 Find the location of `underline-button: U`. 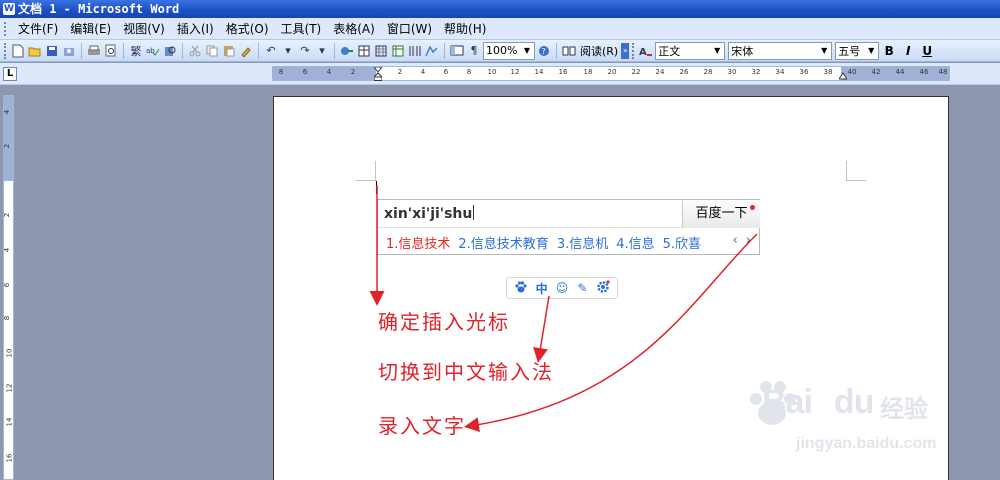

underline-button: U is located at coordinates (927, 51).